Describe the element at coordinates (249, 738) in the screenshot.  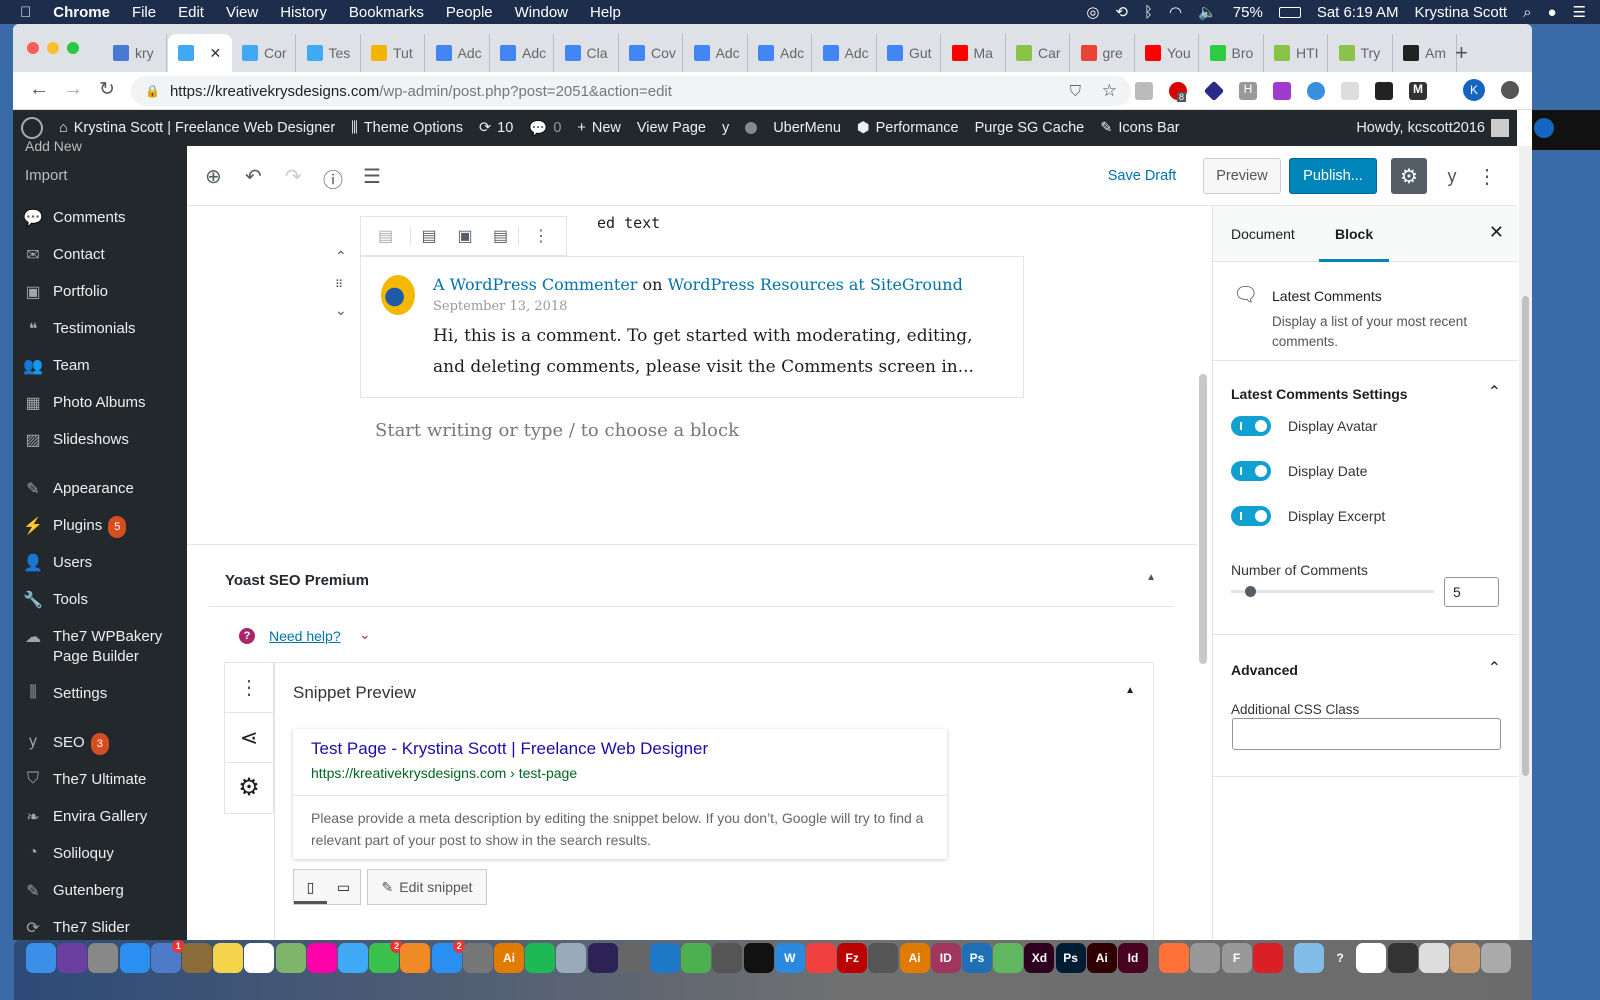
I see `share-icon: ⋖` at that location.